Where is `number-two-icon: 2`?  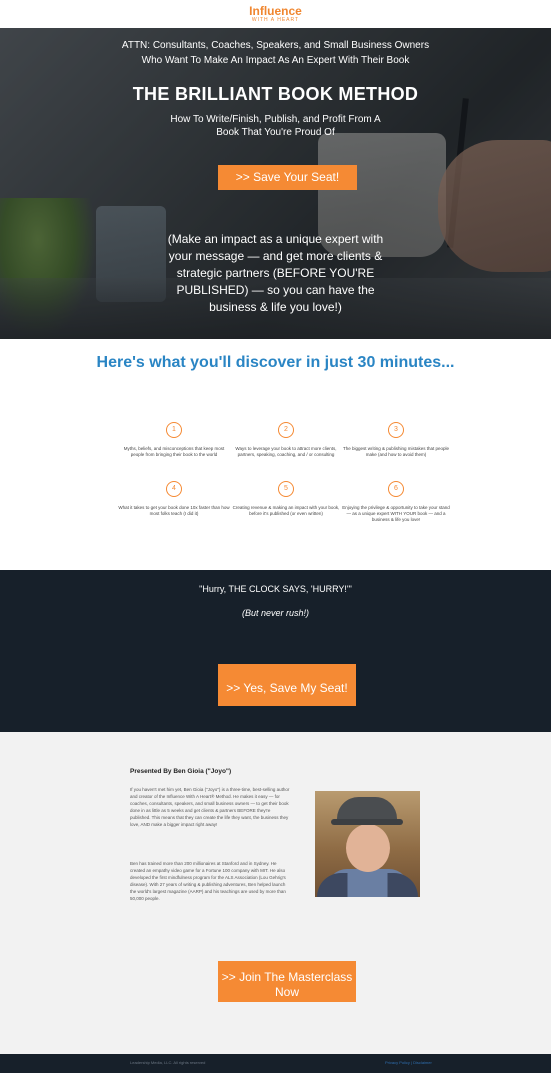 number-two-icon: 2 is located at coordinates (286, 430).